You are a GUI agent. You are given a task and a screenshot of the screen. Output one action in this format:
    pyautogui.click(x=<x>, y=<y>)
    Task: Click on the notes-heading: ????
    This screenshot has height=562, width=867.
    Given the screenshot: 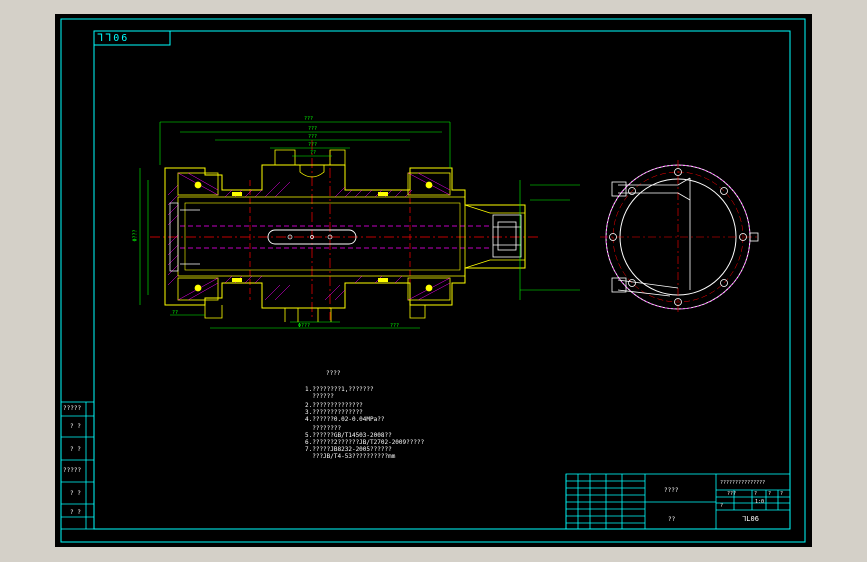 What is the action you would take?
    pyautogui.click(x=333, y=373)
    